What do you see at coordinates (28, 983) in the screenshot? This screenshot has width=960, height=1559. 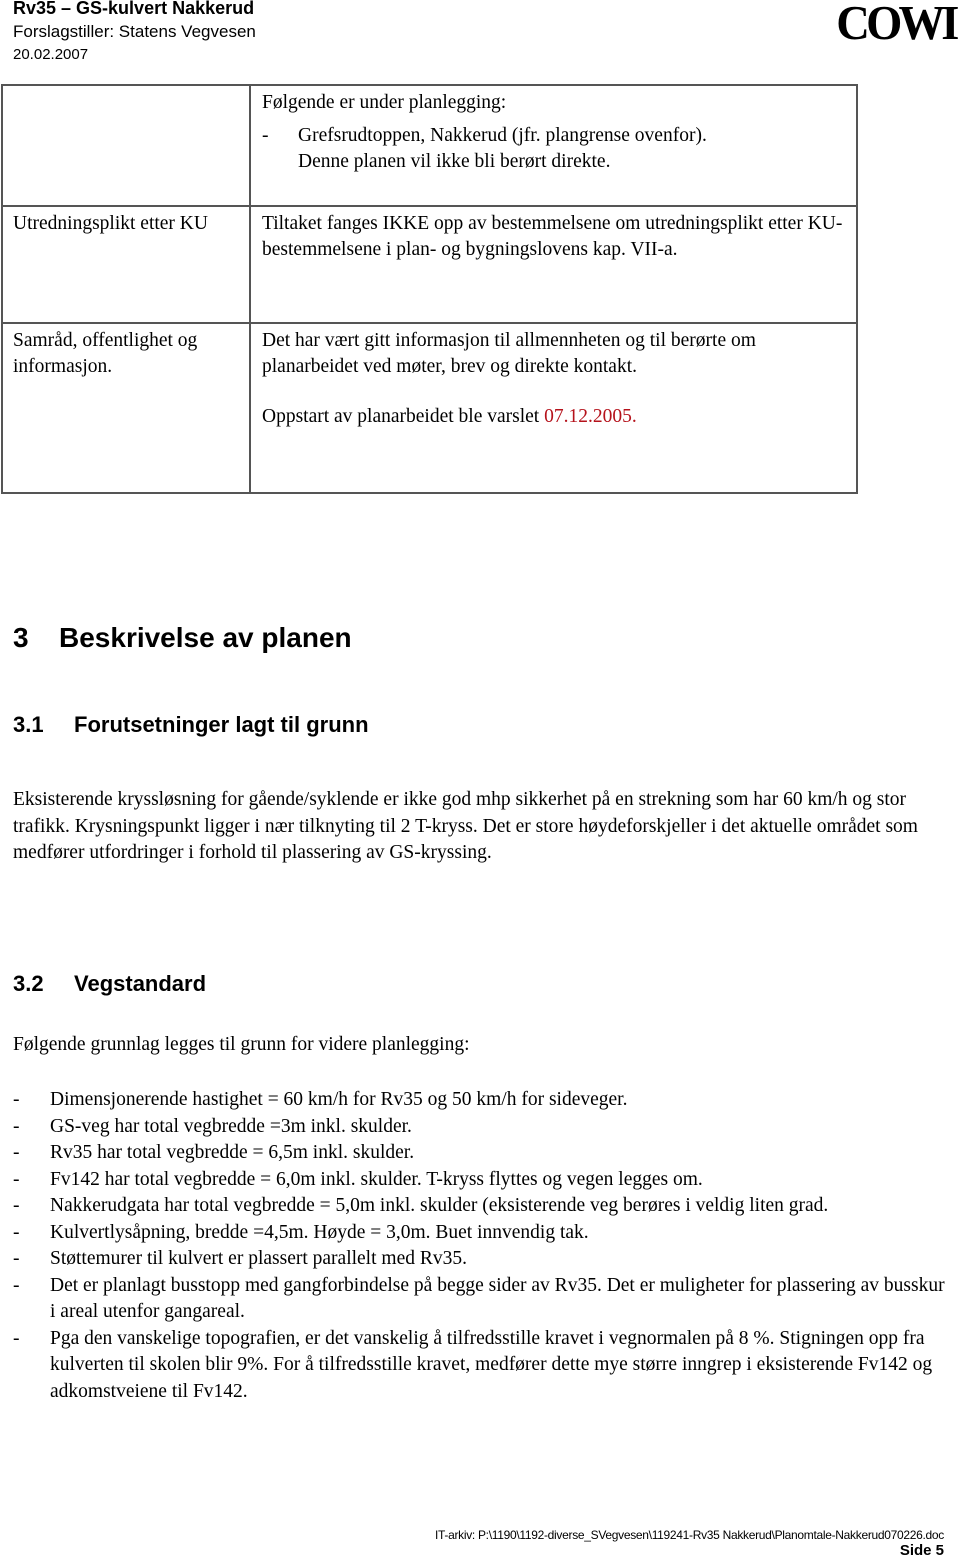 I see `subsection-number: 3.2` at bounding box center [28, 983].